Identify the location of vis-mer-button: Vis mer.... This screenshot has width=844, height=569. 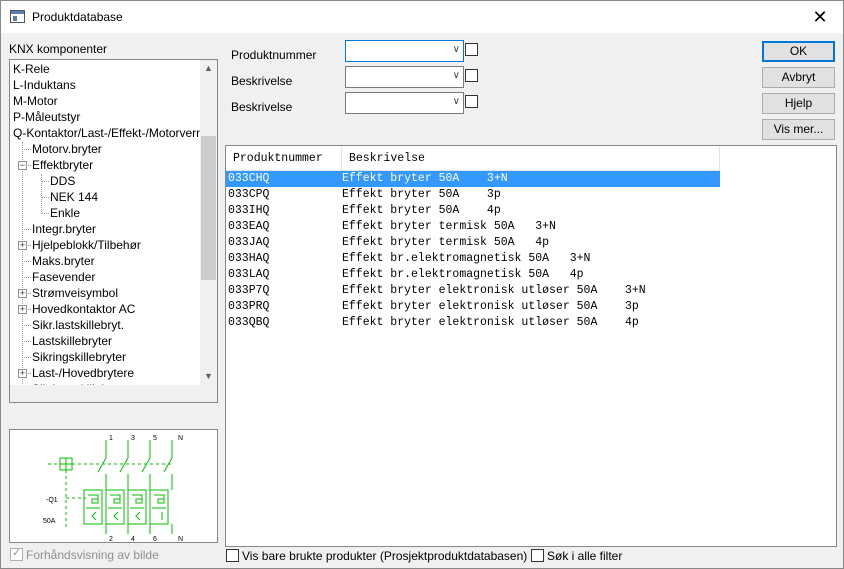
(798, 129).